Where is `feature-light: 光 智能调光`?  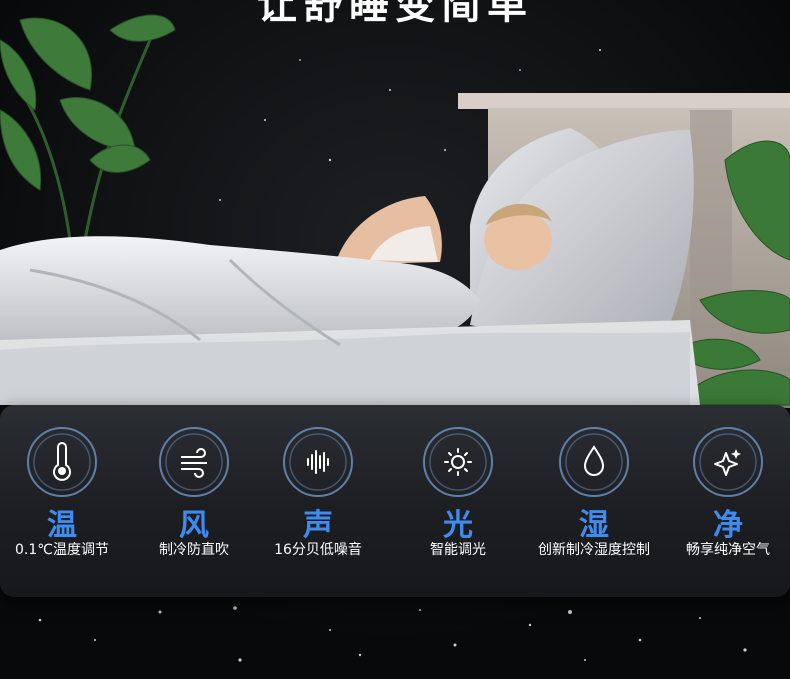 feature-light: 光 智能调光 is located at coordinates (458, 501).